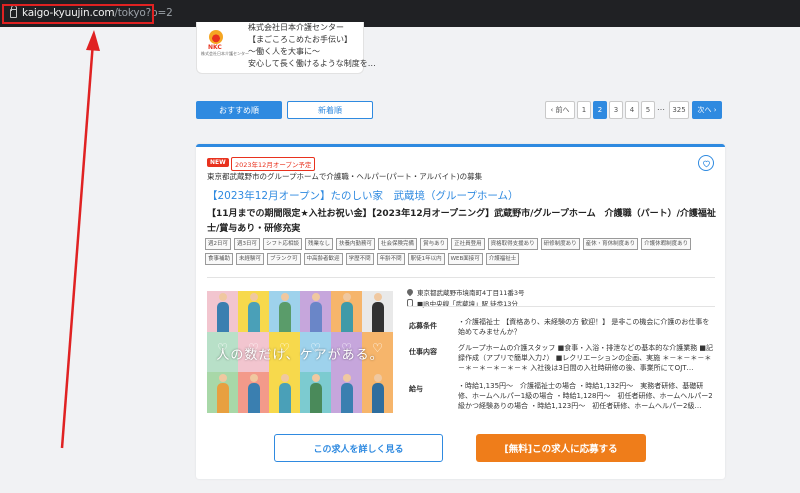 Image resolution: width=800 pixels, height=493 pixels. Describe the element at coordinates (80, 239) in the screenshot. I see `annotation-arrow-icon` at that location.